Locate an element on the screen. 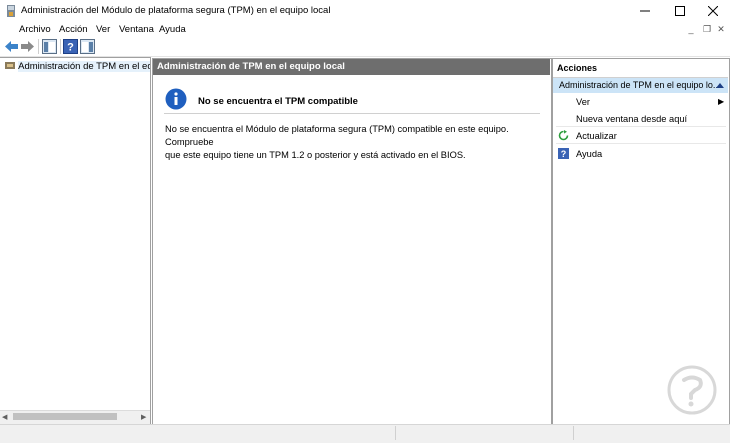 The height and width of the screenshot is (443, 730). scrollbar-thumb is located at coordinates (65, 416).